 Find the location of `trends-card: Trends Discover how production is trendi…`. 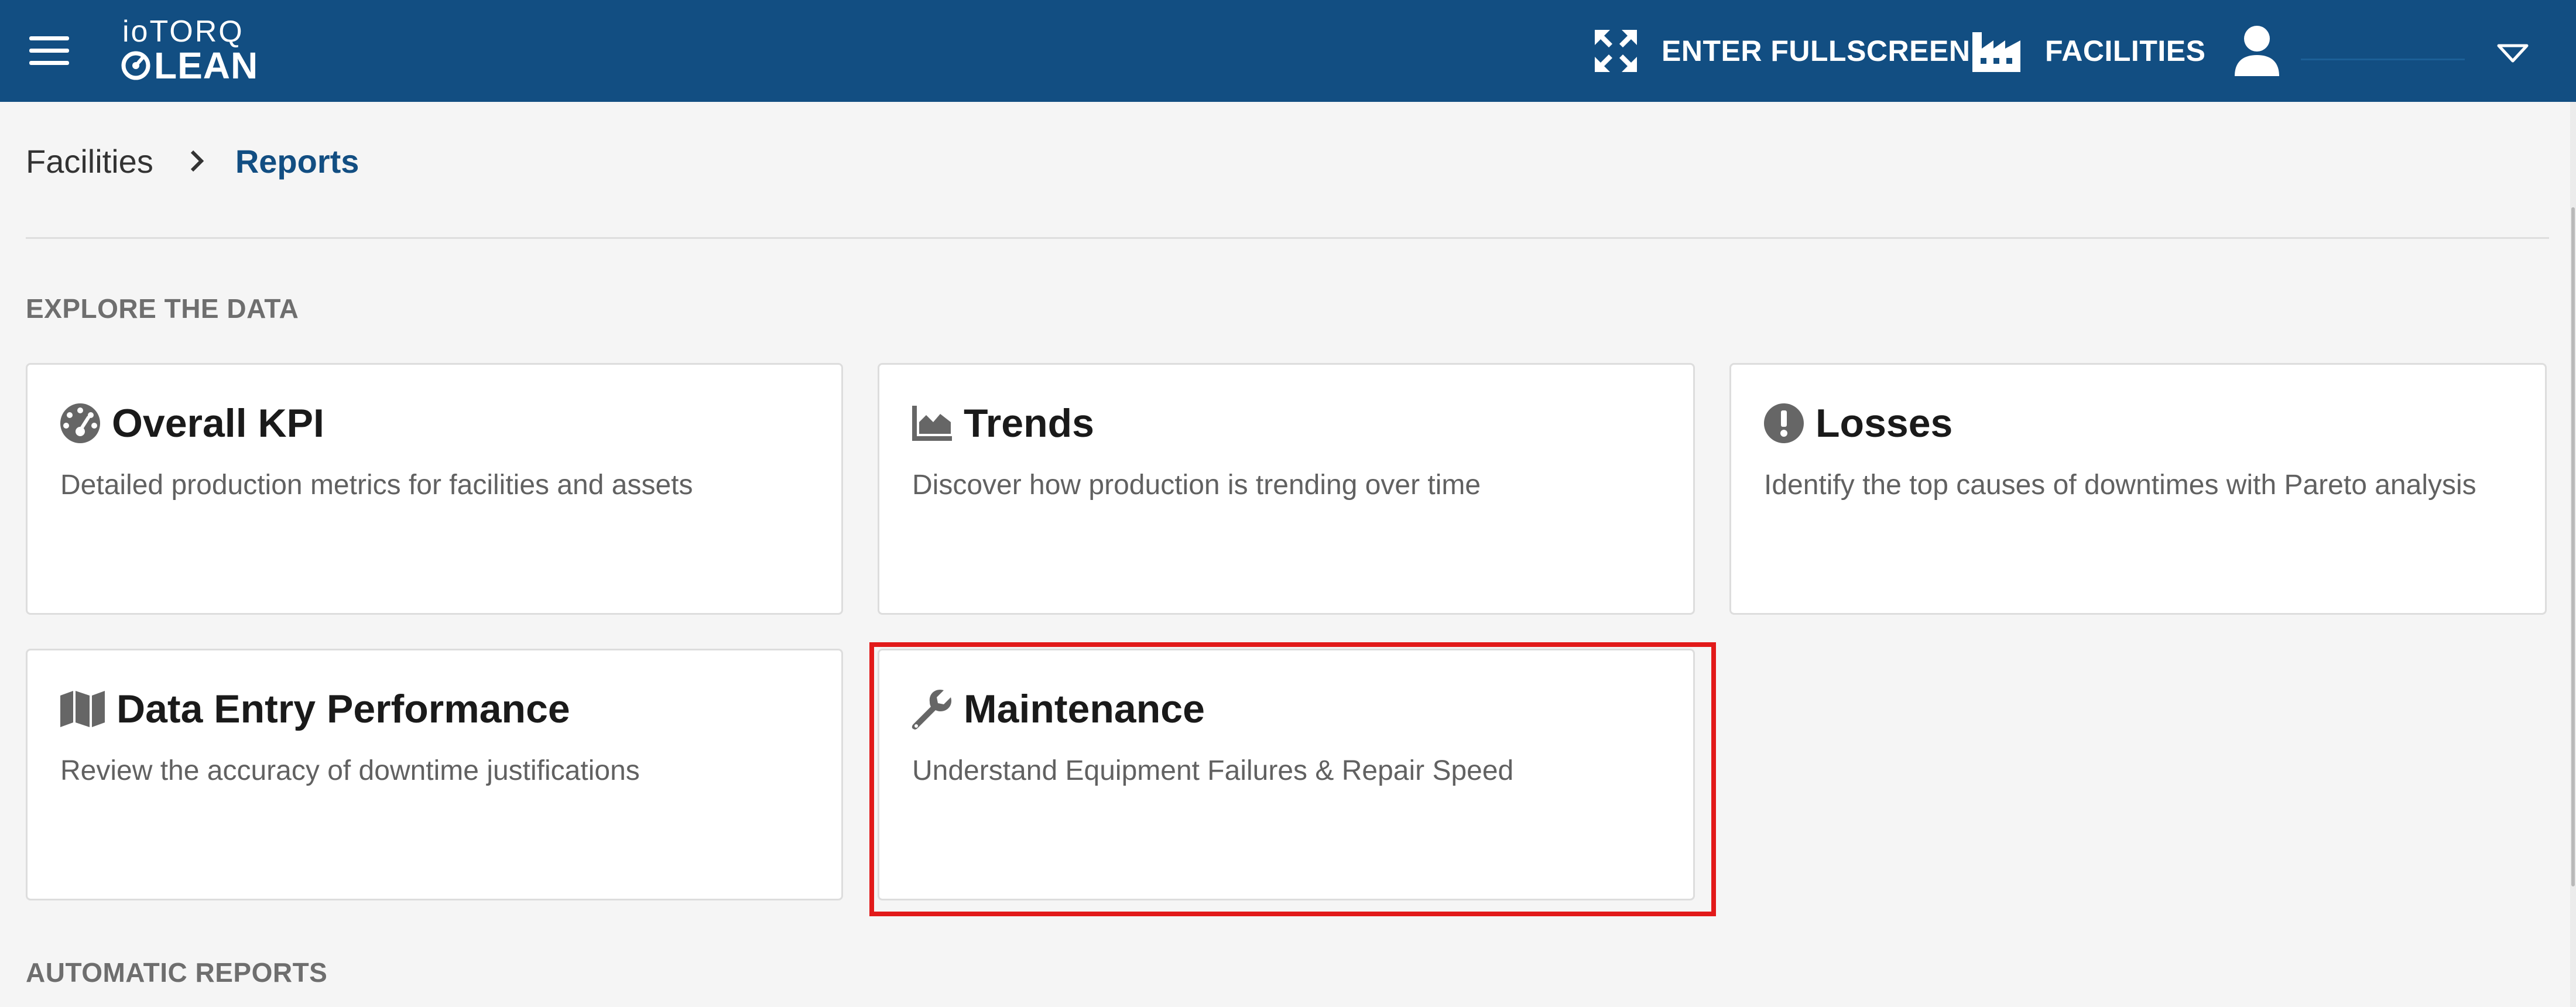

trends-card: Trends Discover how production is trendi… is located at coordinates (1286, 489).